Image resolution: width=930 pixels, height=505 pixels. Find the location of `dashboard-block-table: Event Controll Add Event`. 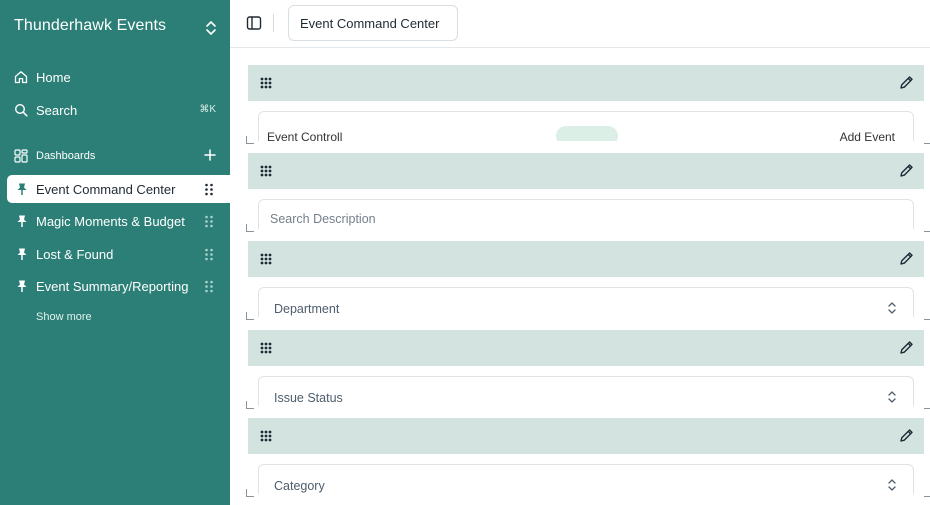

dashboard-block-table: Event Controll Add Event is located at coordinates (588, 104).